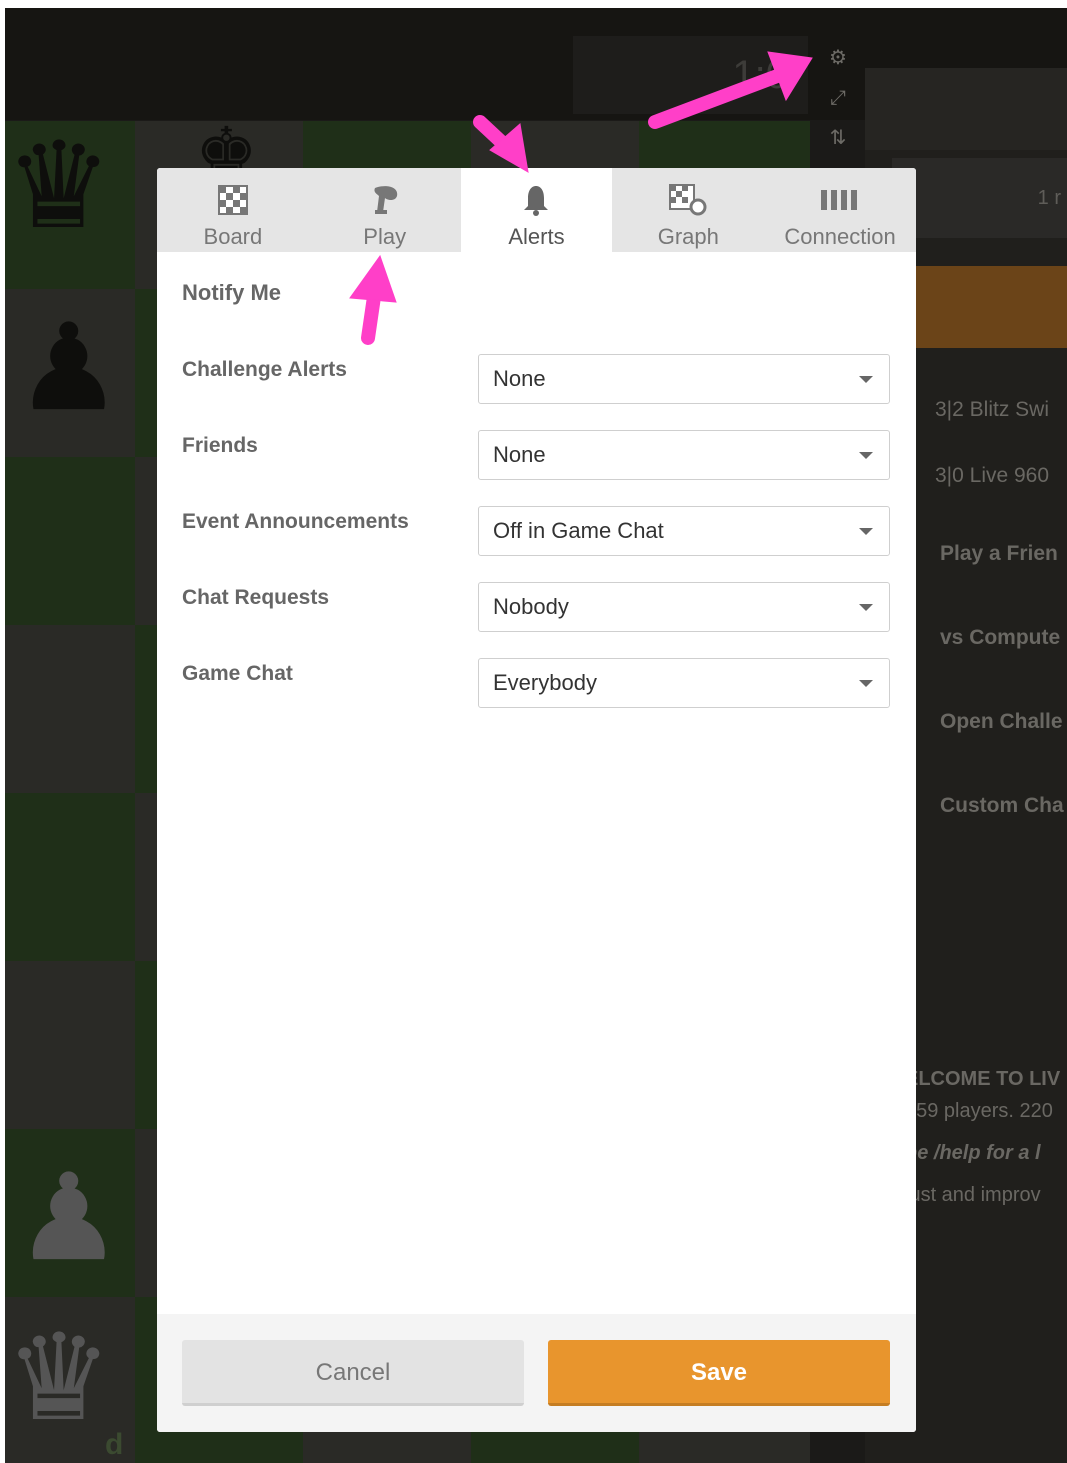 This screenshot has height=1463, width=1067. What do you see at coordinates (688, 236) in the screenshot?
I see `tab-label: Graph` at bounding box center [688, 236].